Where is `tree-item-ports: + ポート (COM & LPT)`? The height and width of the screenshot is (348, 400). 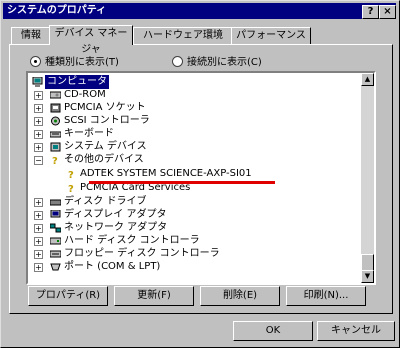
tree-item-ports: + ポート (COM & LPT) is located at coordinates (193, 267).